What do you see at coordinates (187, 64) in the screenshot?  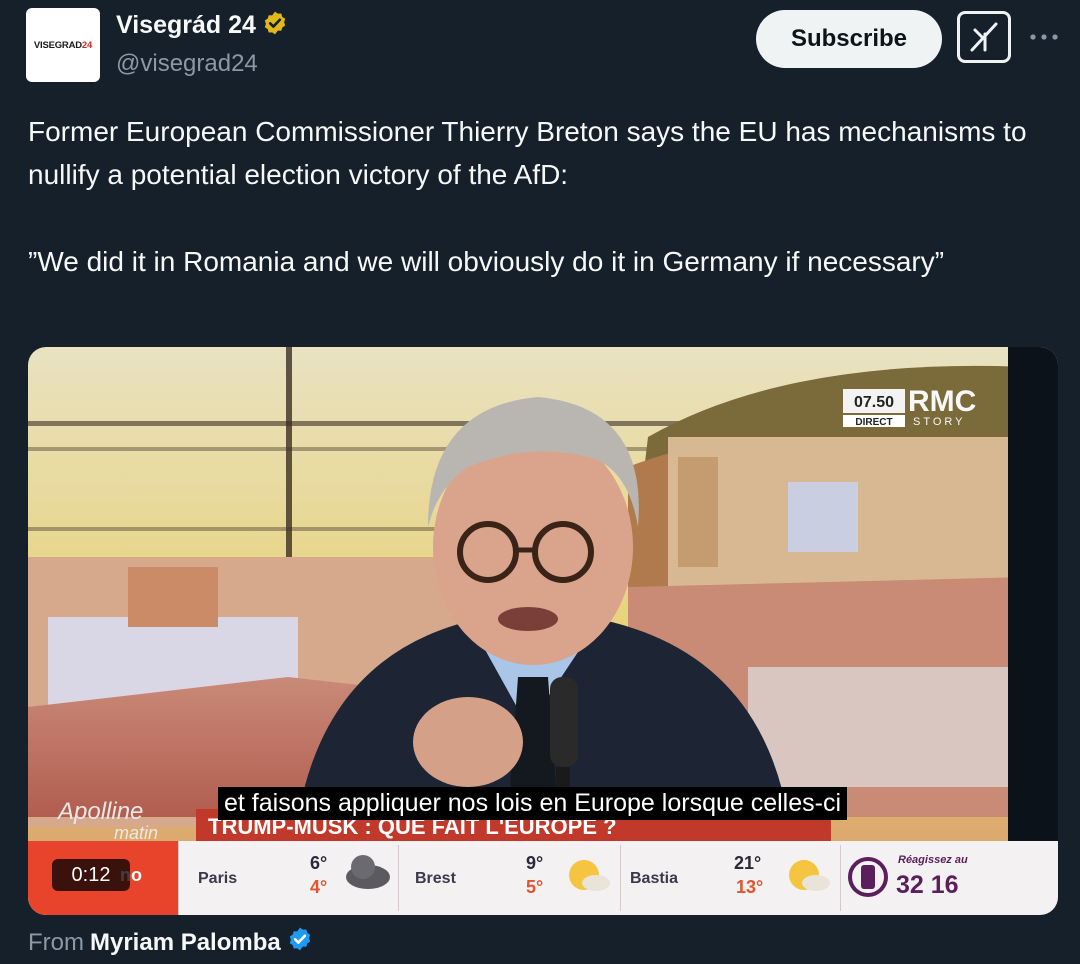 I see `author-handle: @visegrad24` at bounding box center [187, 64].